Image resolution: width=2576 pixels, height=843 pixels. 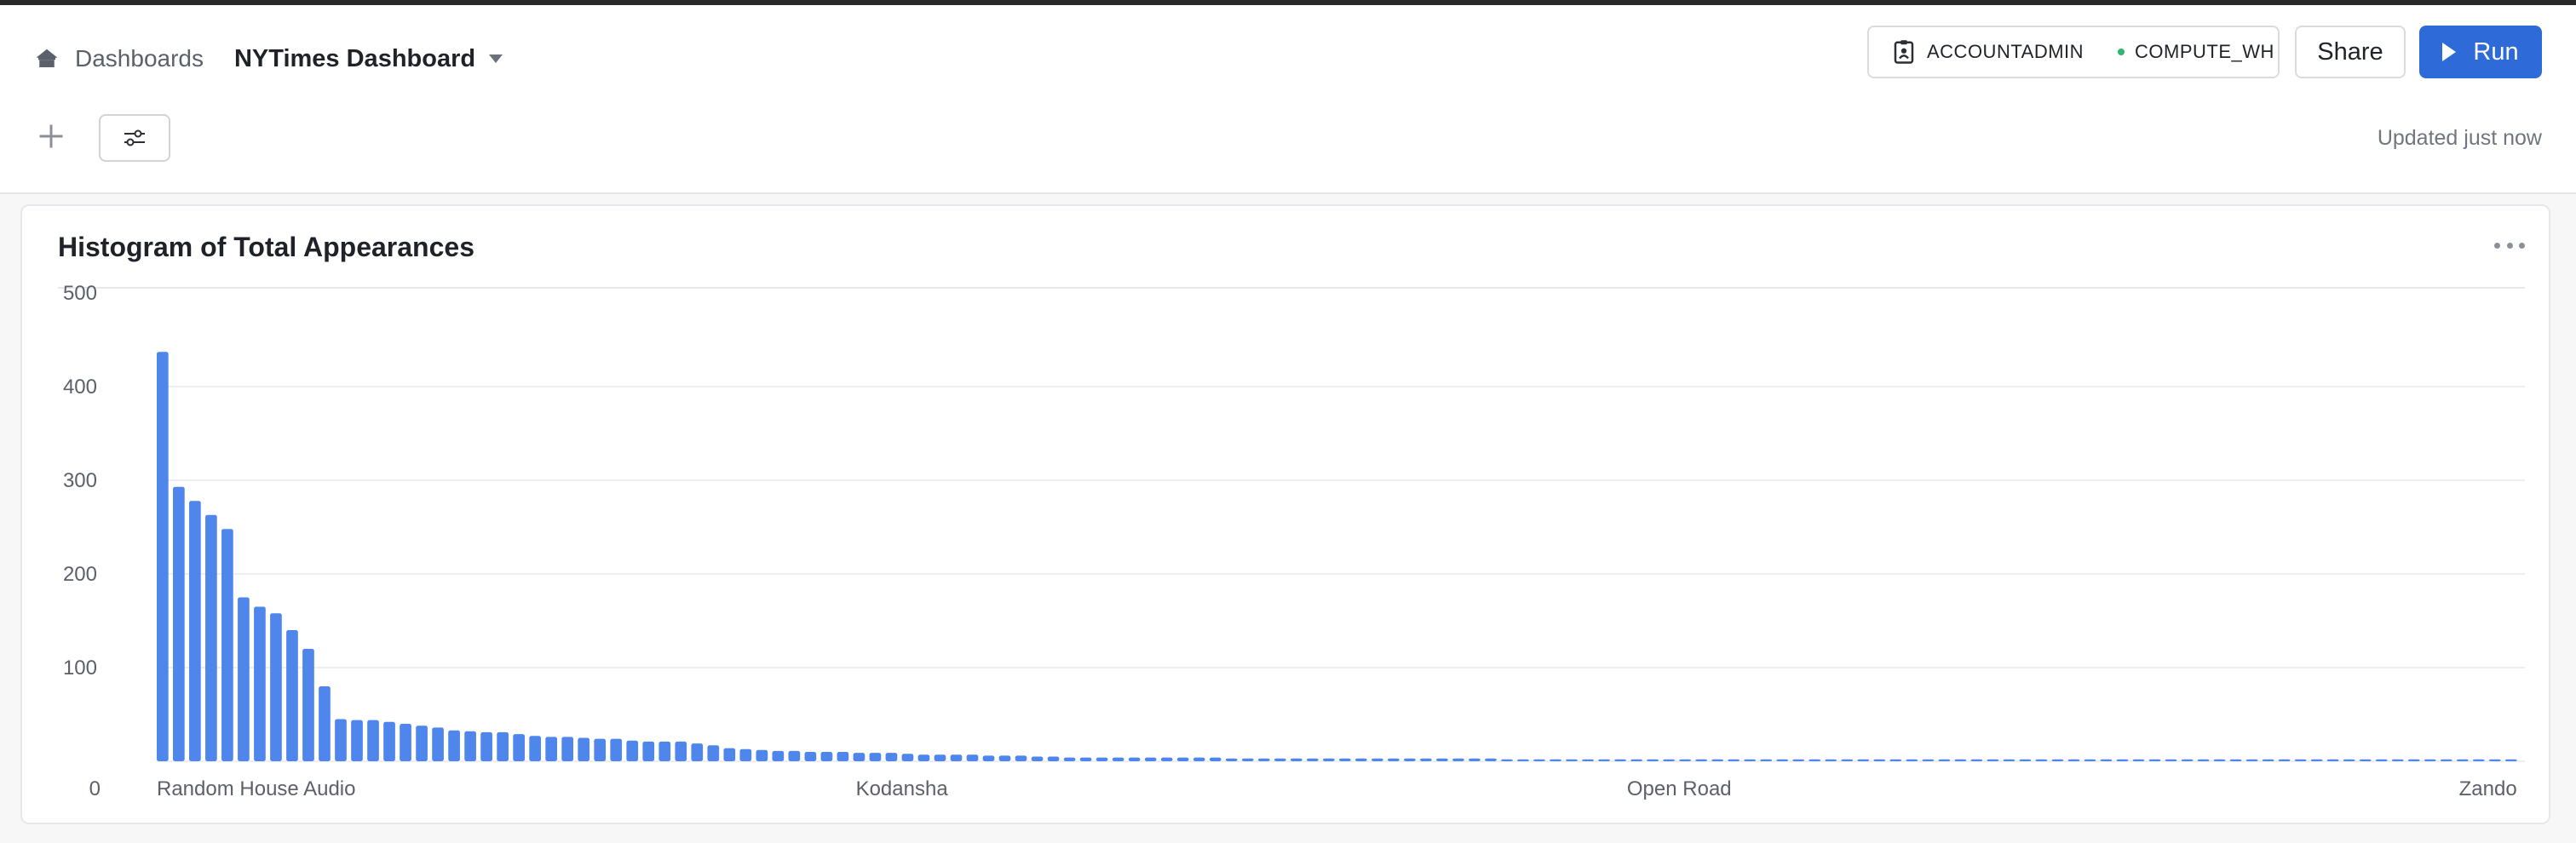 What do you see at coordinates (496, 58) in the screenshot?
I see `chevron-down-icon` at bounding box center [496, 58].